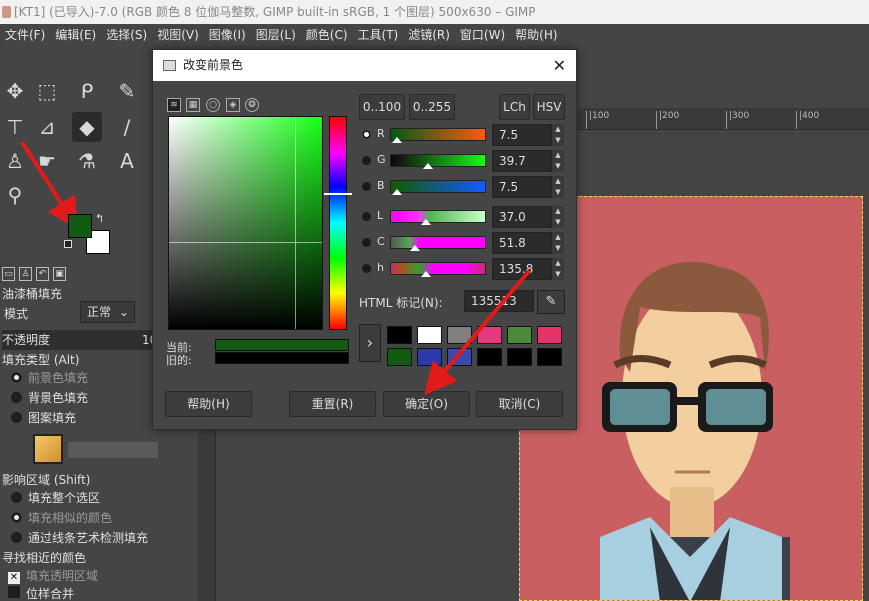 This screenshot has width=869, height=601. I want to click on lasso-tool-icon: ᑭ, so click(87, 91).